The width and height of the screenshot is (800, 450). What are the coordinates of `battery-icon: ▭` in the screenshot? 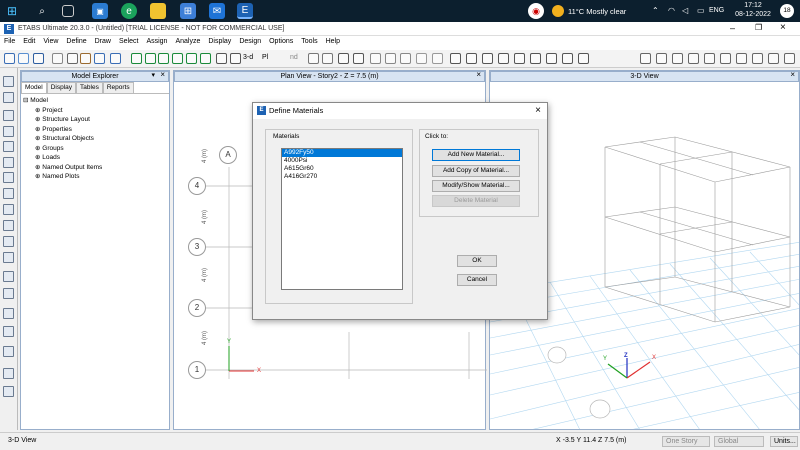 It's located at (701, 10).